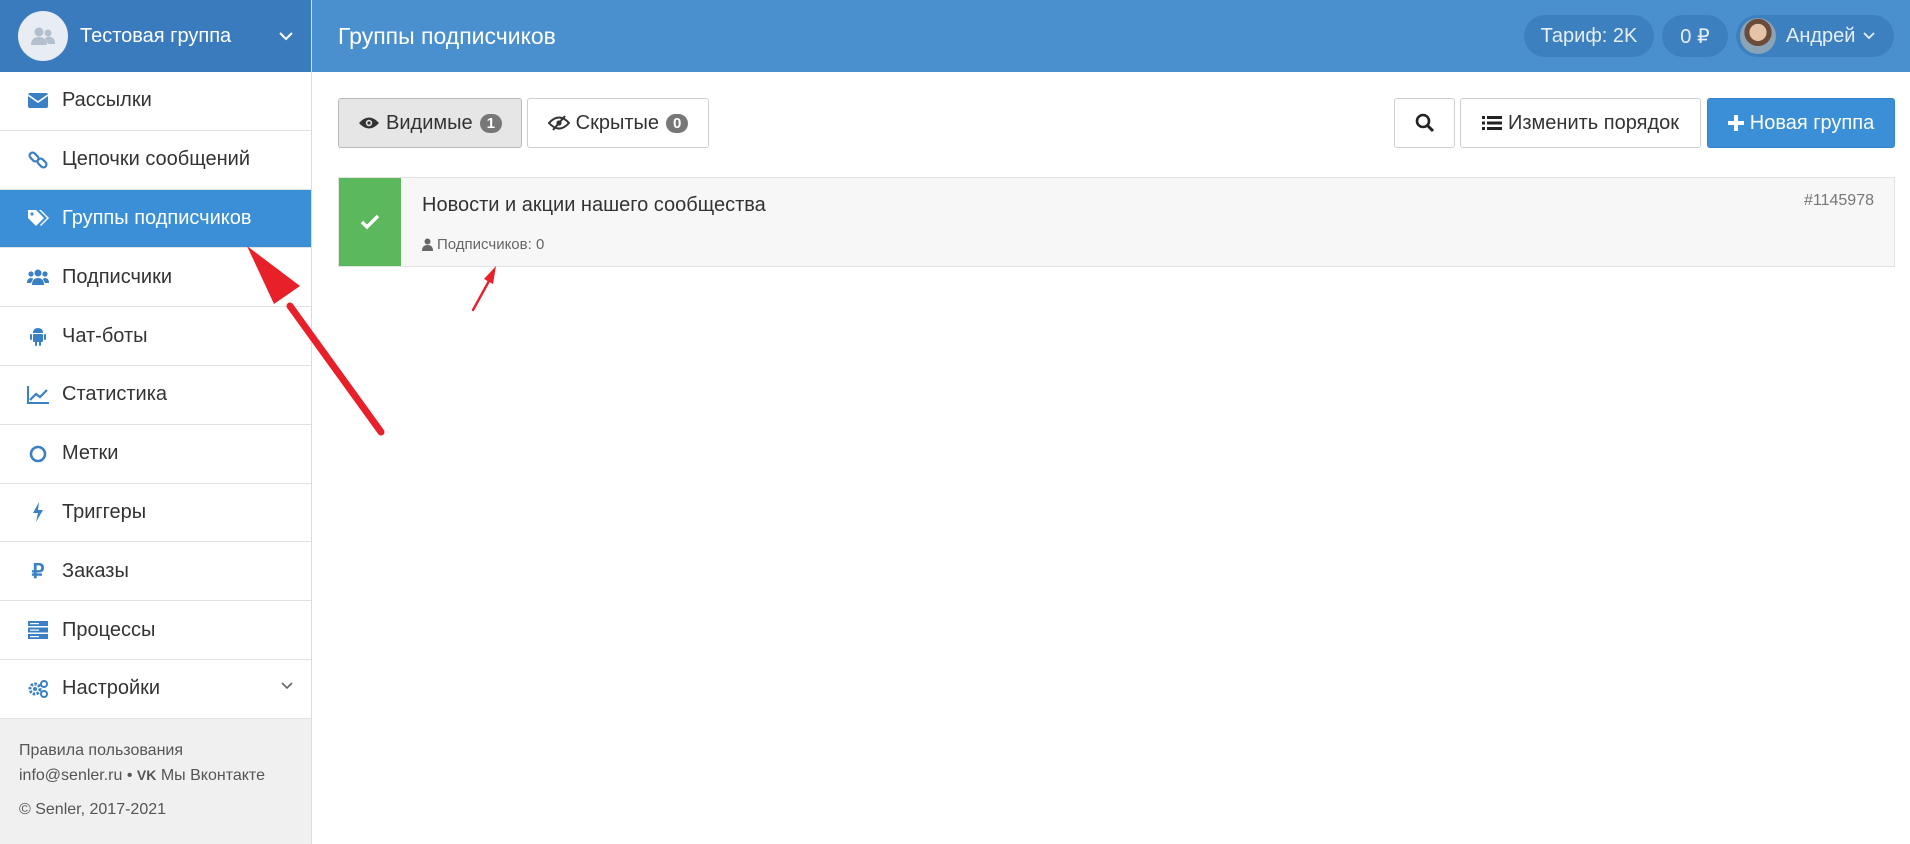 The image size is (1910, 844). Describe the element at coordinates (677, 123) in the screenshot. I see `hidden-count-badge: 0` at that location.